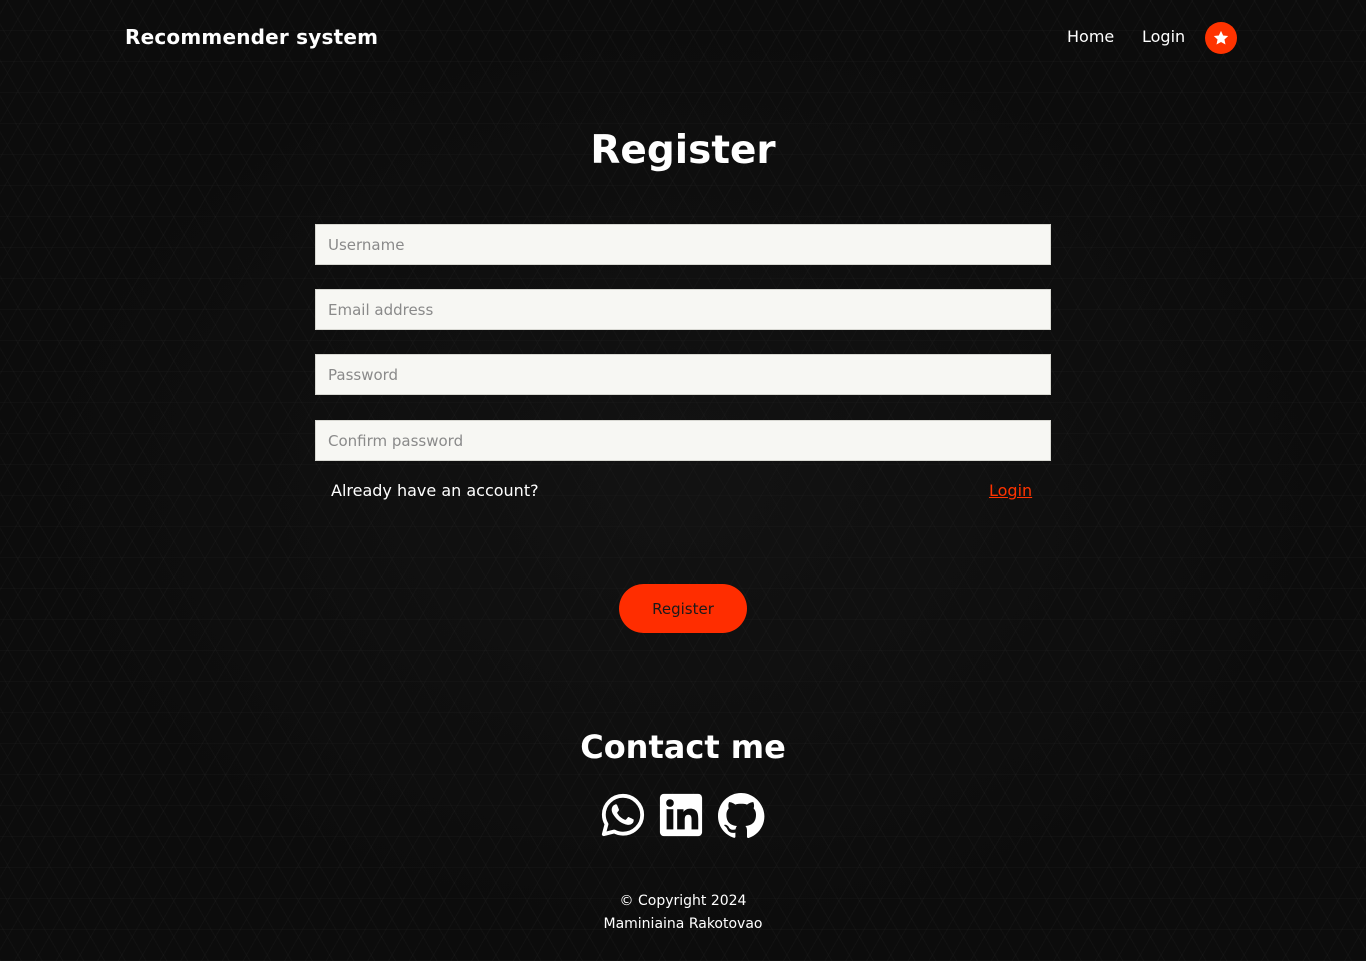 This screenshot has height=961, width=1366. I want to click on favorites-button, so click(1221, 38).